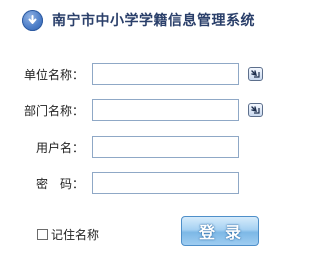 The height and width of the screenshot is (267, 320). What do you see at coordinates (75, 234) in the screenshot?
I see `remember-label: 记住名称` at bounding box center [75, 234].